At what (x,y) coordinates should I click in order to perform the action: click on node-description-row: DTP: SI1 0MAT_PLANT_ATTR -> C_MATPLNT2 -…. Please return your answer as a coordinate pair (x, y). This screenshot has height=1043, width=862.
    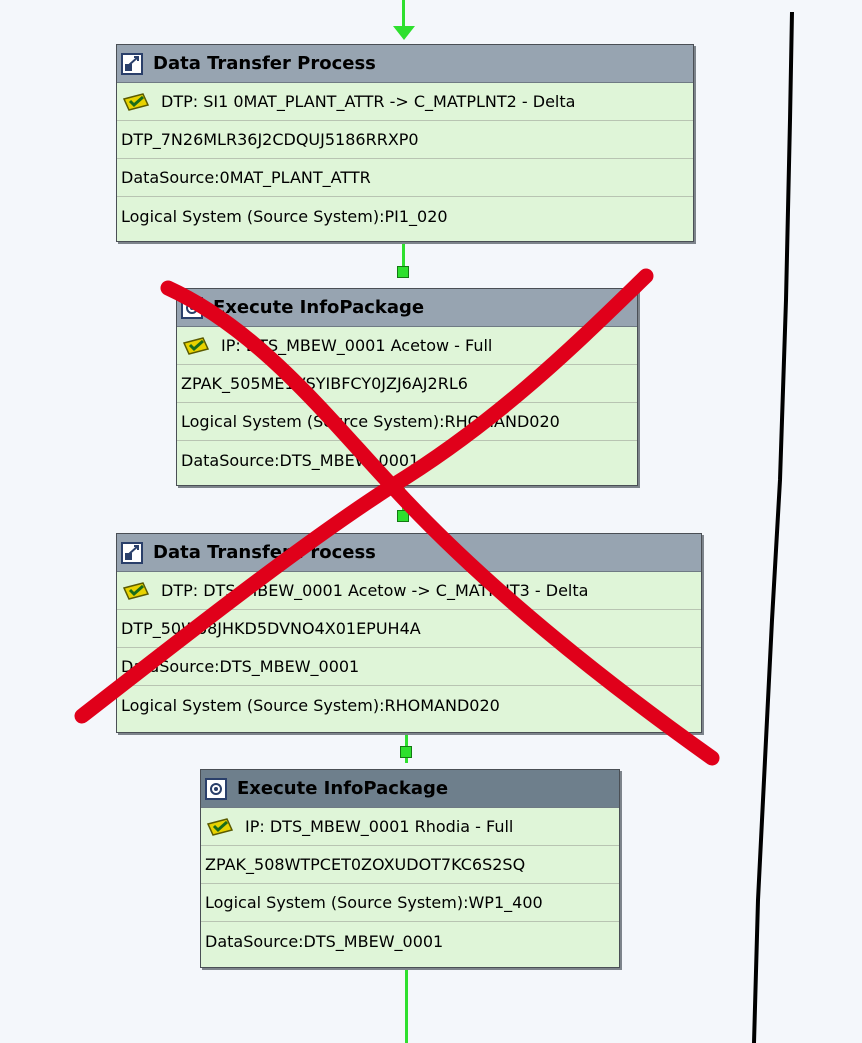
    Looking at the image, I should click on (405, 102).